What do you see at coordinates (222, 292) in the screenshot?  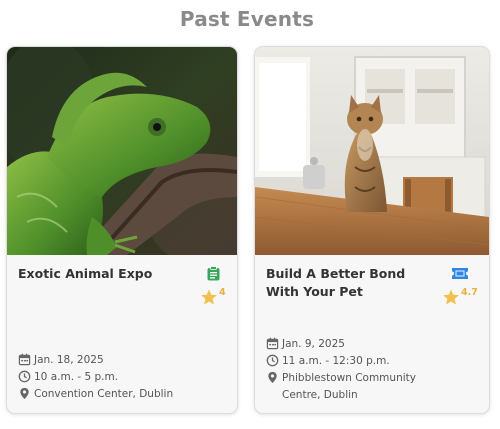 I see `rating-value: 4` at bounding box center [222, 292].